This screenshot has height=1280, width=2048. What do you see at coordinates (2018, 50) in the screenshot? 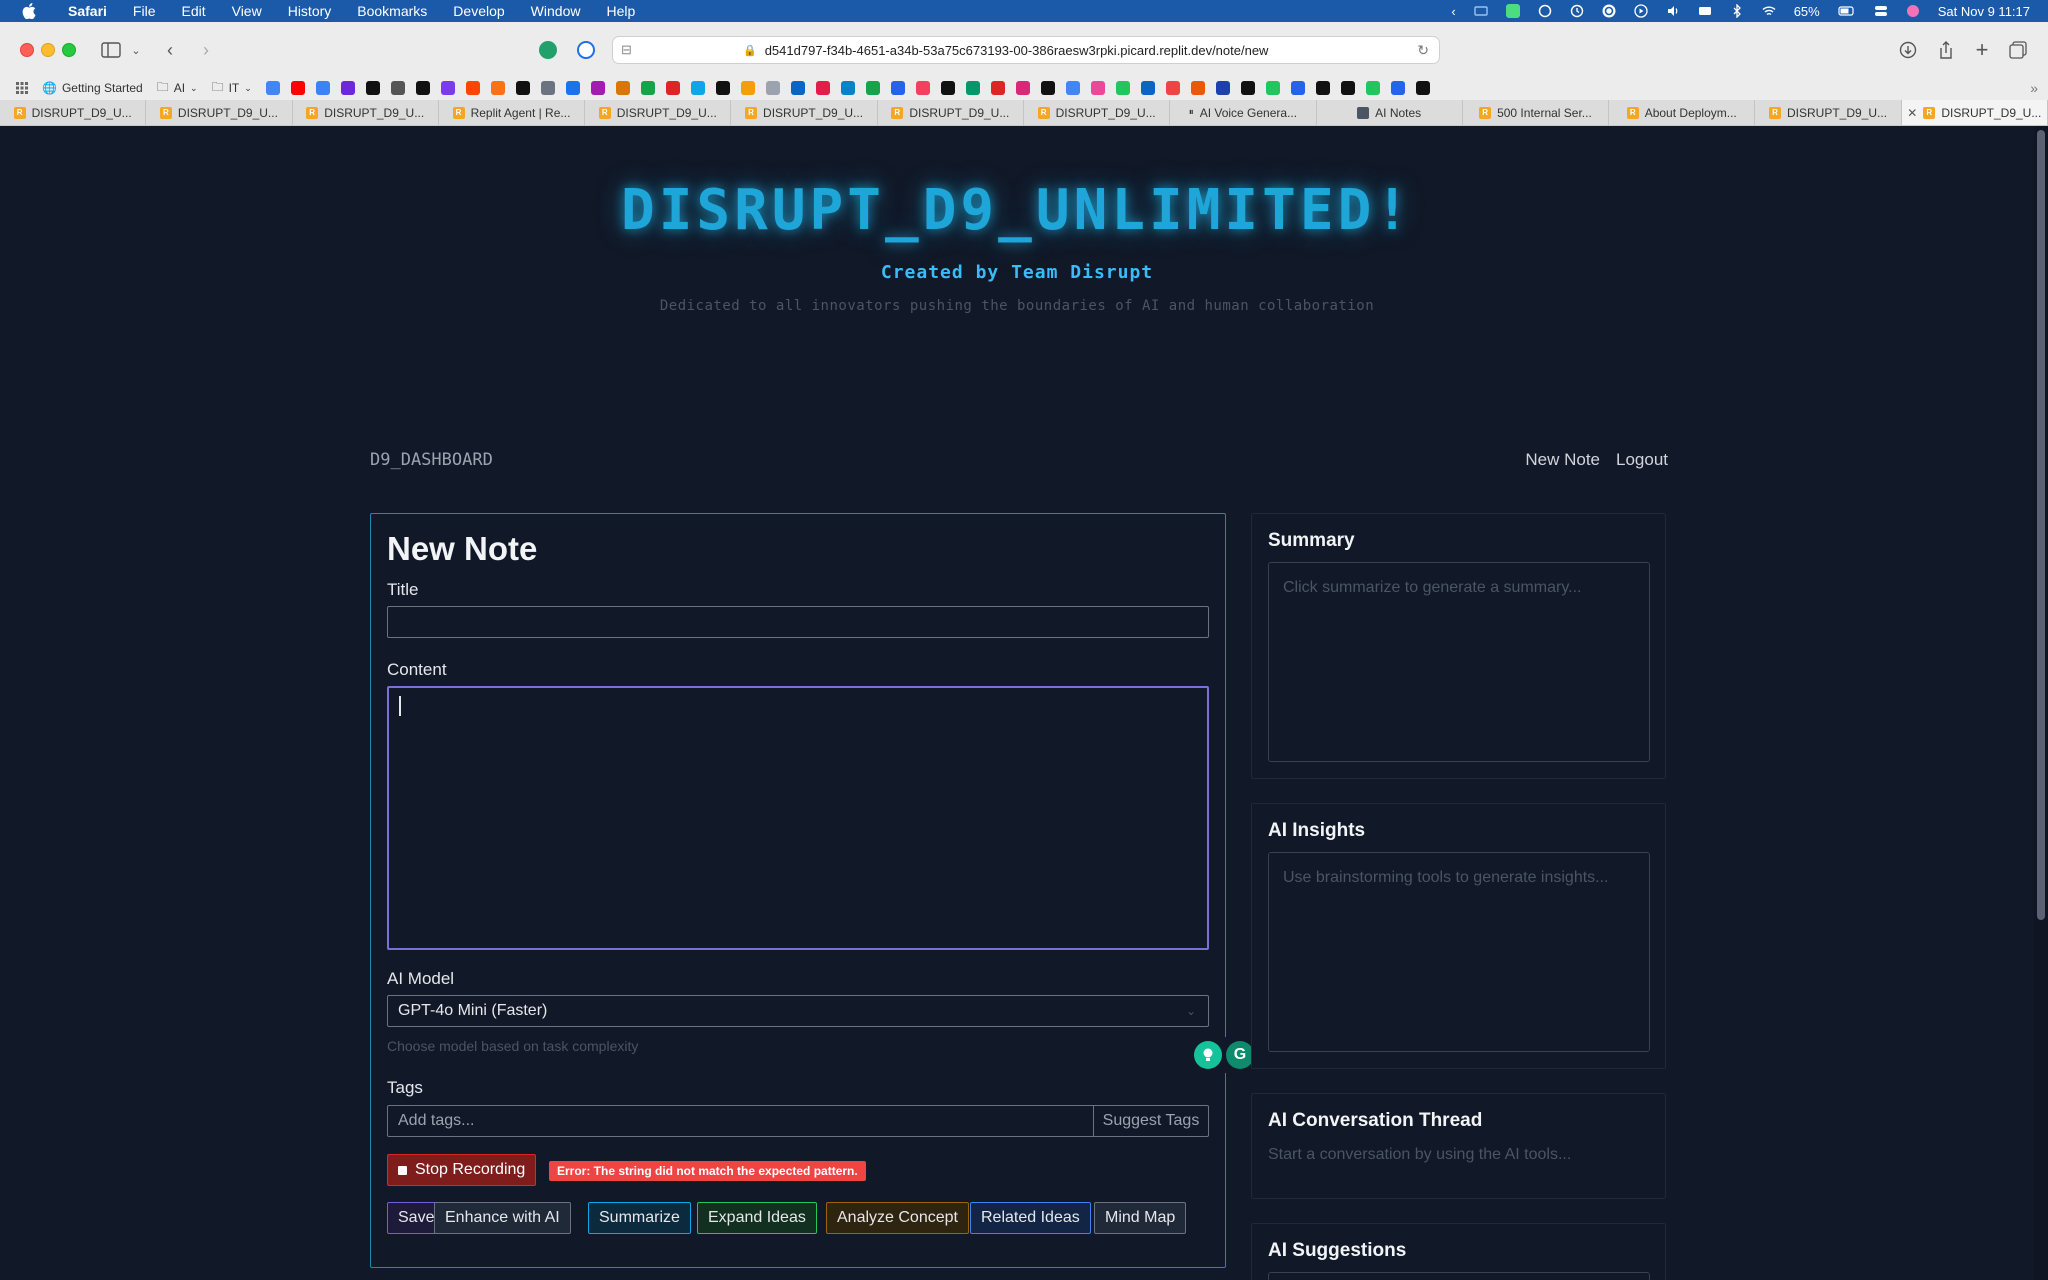
I see `tab-overview-icon` at bounding box center [2018, 50].